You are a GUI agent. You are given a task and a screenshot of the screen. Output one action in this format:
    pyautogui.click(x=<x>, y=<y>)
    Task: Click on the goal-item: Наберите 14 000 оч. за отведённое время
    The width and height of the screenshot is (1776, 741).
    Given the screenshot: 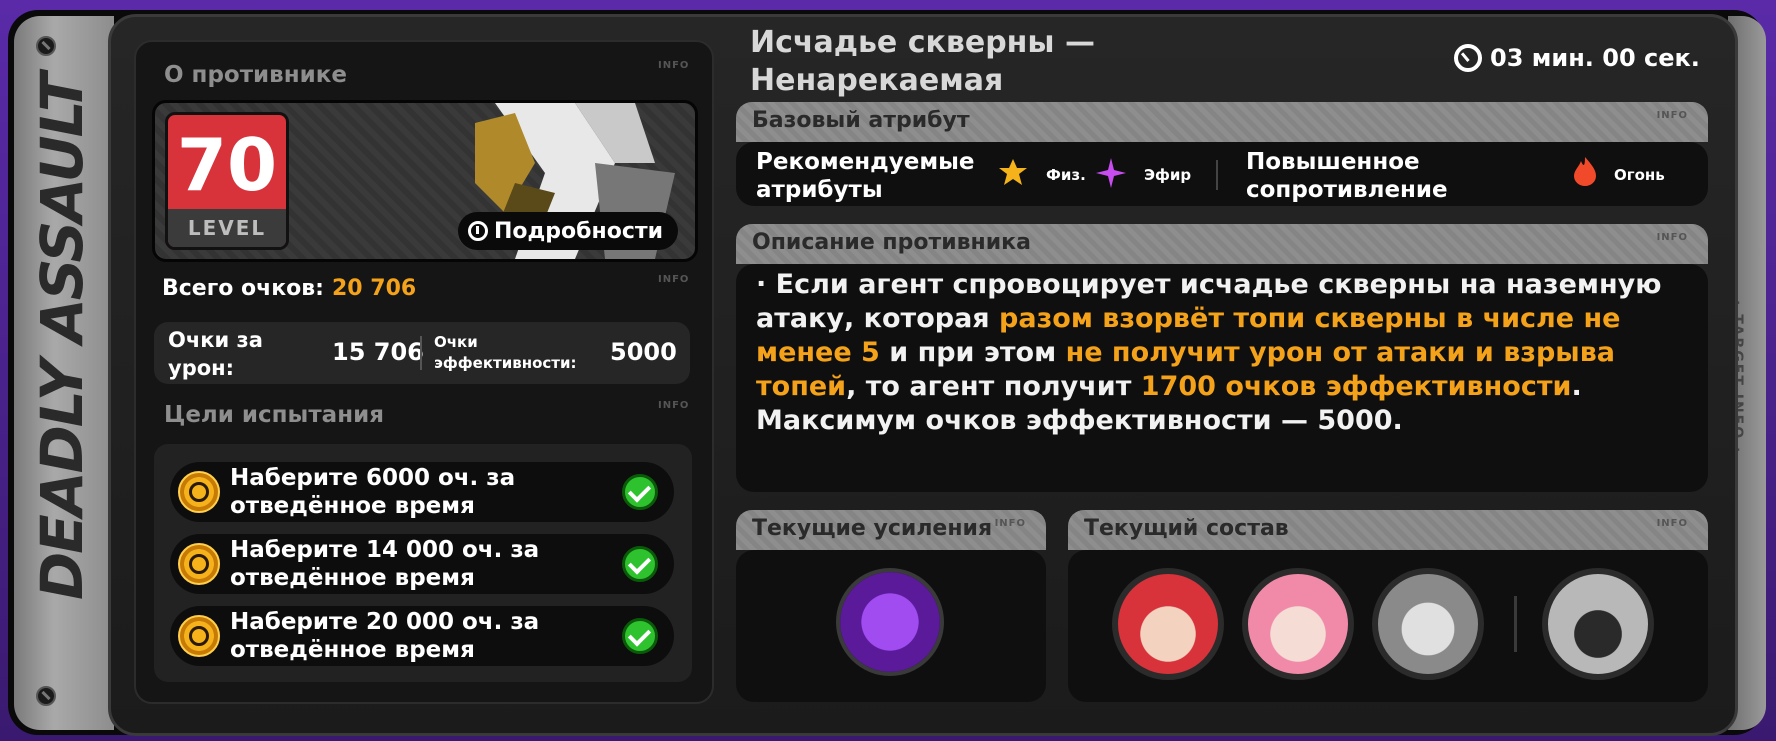 What is the action you would take?
    pyautogui.click(x=422, y=564)
    